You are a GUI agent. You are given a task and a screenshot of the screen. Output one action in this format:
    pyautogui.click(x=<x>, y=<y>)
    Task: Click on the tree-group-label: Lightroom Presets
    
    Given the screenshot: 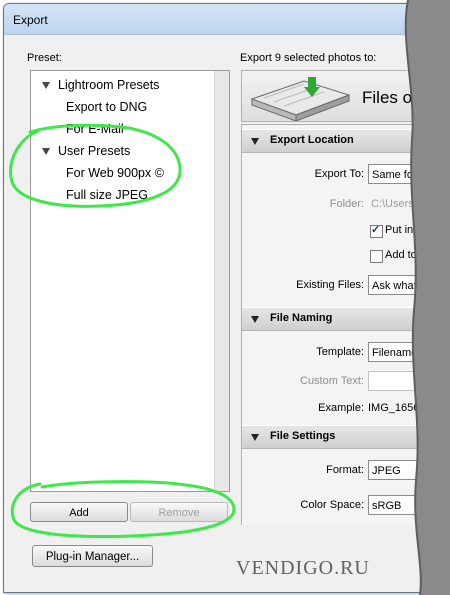 What is the action you would take?
    pyautogui.click(x=109, y=85)
    